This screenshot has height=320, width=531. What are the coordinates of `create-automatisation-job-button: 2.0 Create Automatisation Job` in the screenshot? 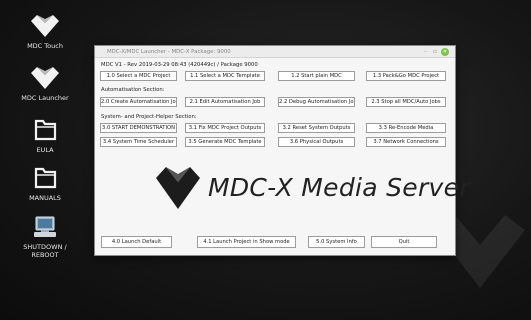 It's located at (138, 102).